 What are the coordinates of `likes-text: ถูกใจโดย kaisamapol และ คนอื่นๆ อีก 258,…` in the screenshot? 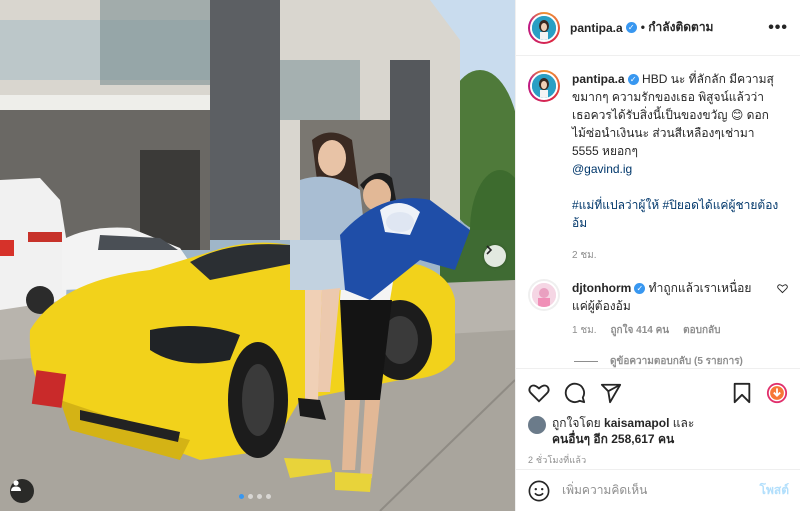 It's located at (623, 431).